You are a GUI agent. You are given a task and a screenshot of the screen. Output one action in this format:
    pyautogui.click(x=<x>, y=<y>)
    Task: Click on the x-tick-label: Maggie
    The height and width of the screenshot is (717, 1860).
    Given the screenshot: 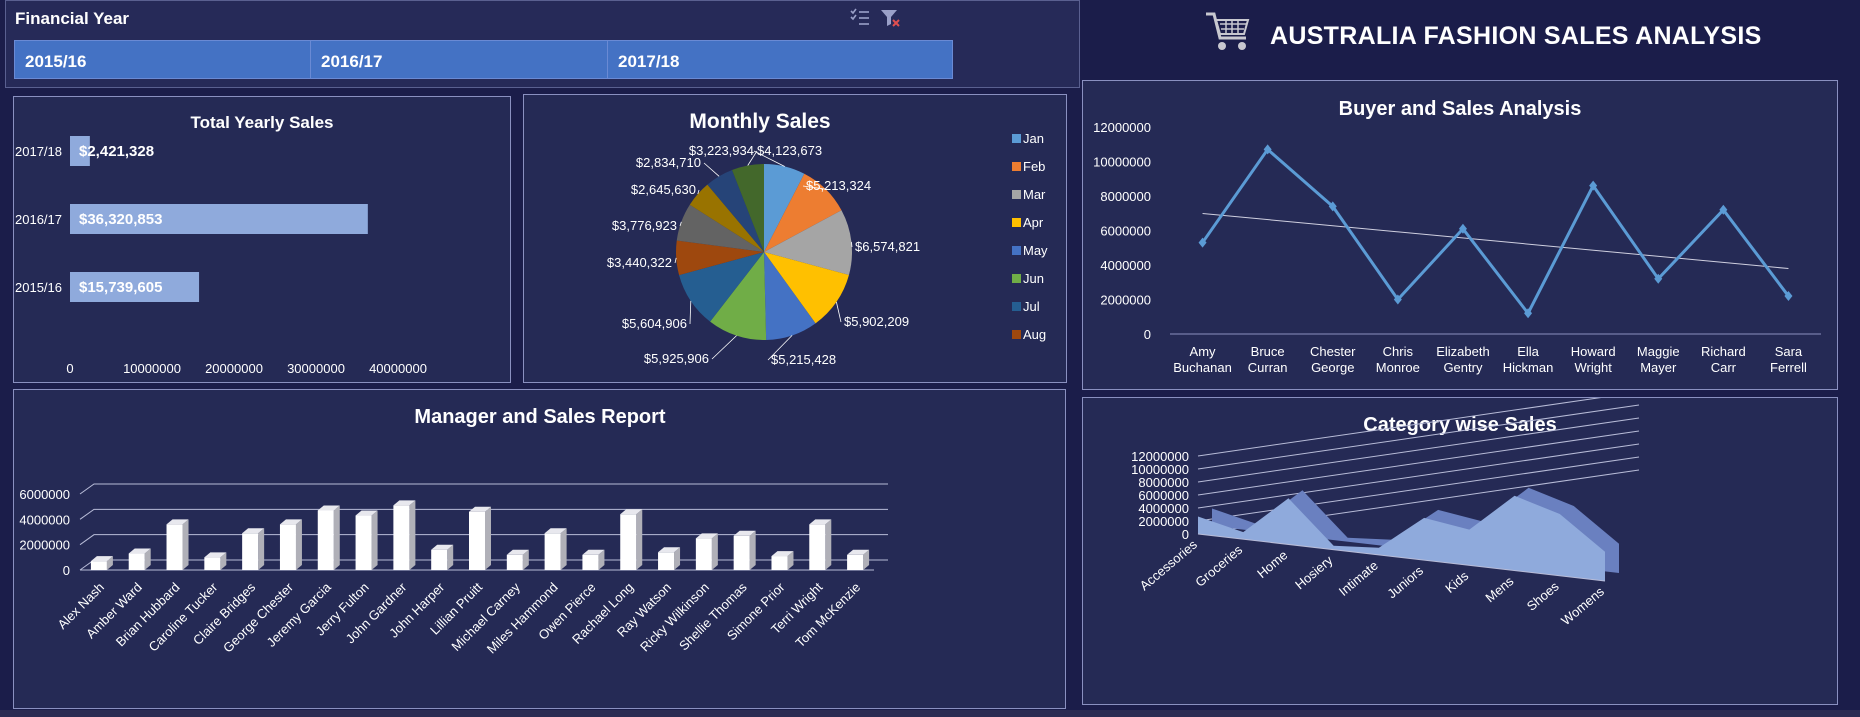 What is the action you would take?
    pyautogui.click(x=1658, y=351)
    